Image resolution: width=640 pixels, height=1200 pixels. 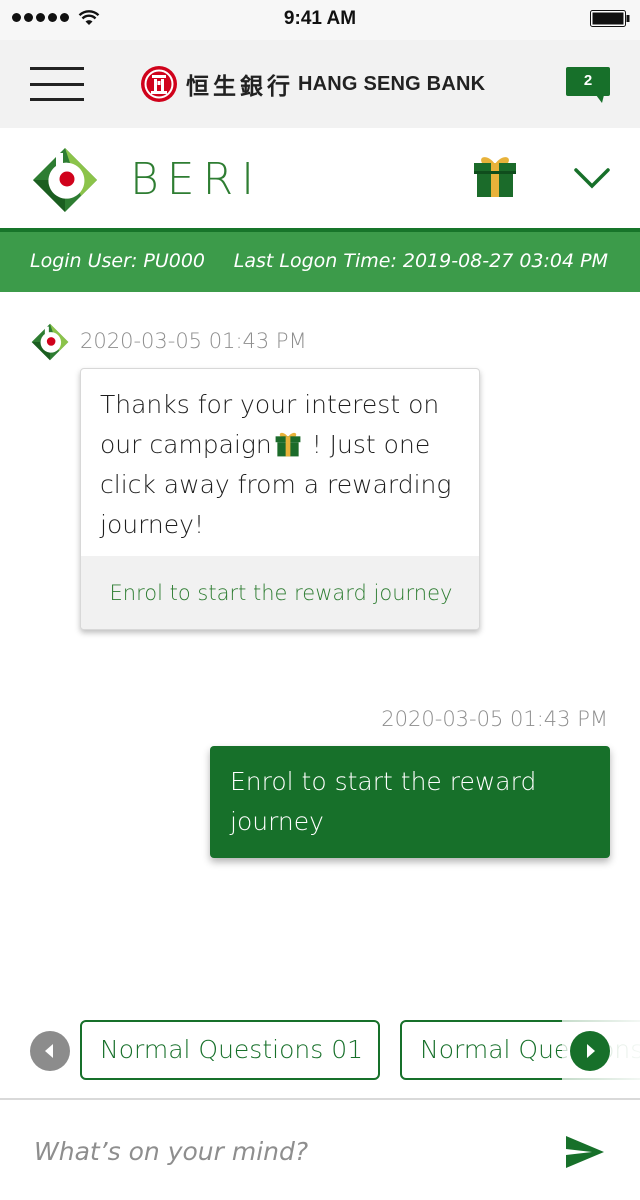 I want to click on collapse-button, so click(x=592, y=177).